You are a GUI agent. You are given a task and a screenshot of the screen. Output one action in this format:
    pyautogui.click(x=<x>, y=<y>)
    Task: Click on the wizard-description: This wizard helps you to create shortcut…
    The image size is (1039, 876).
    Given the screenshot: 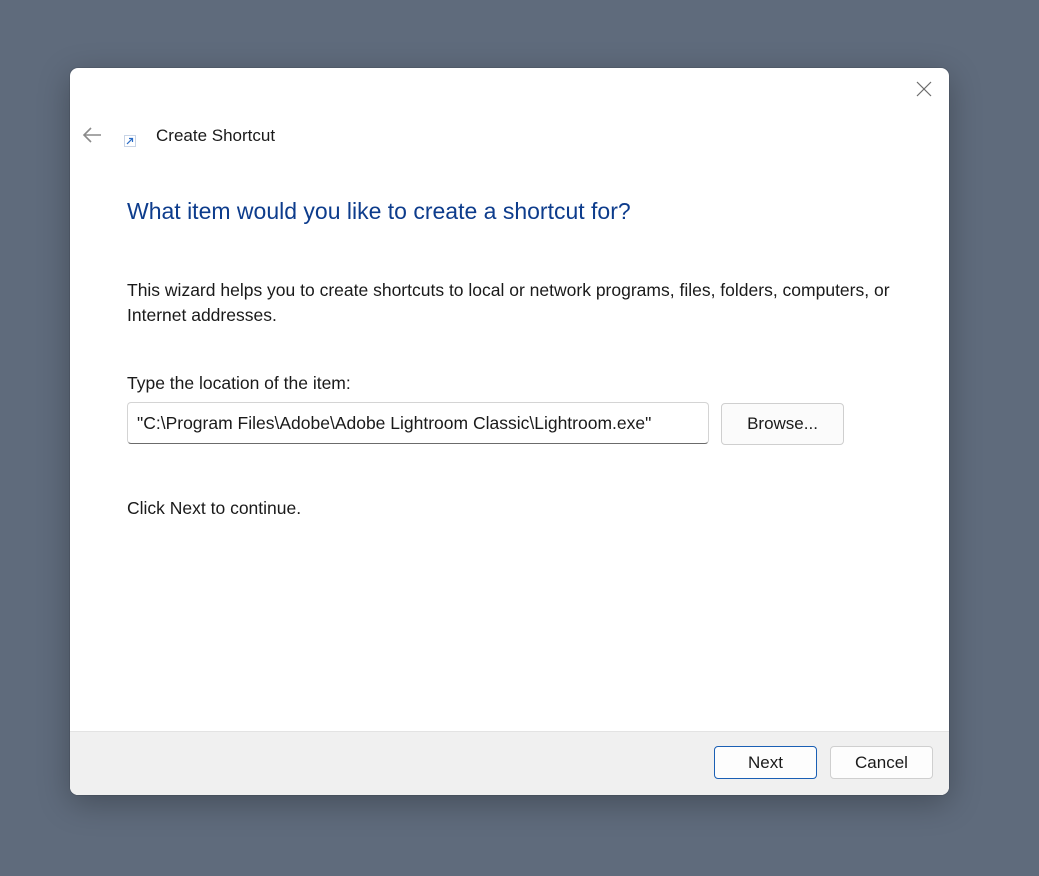 What is the action you would take?
    pyautogui.click(x=508, y=302)
    